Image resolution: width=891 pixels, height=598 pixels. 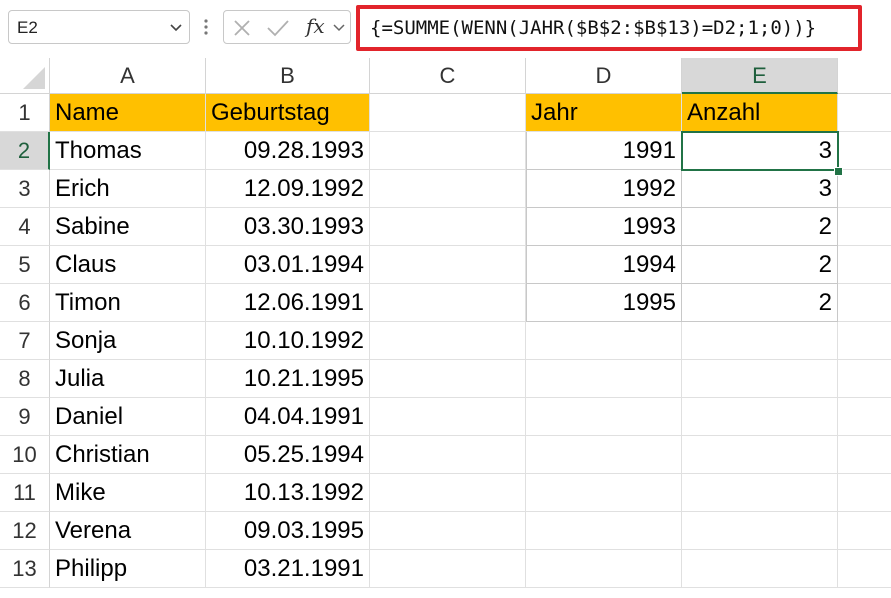 What do you see at coordinates (864, 493) in the screenshot?
I see `cell-f11` at bounding box center [864, 493].